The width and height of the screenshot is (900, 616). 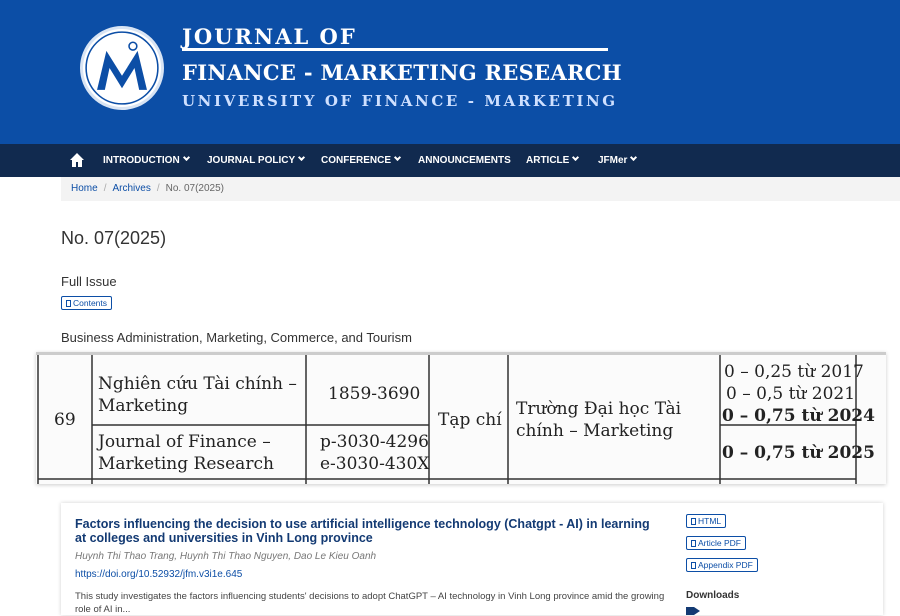 I want to click on nav-announcements: ANNOUNCEMENTS, so click(x=464, y=160).